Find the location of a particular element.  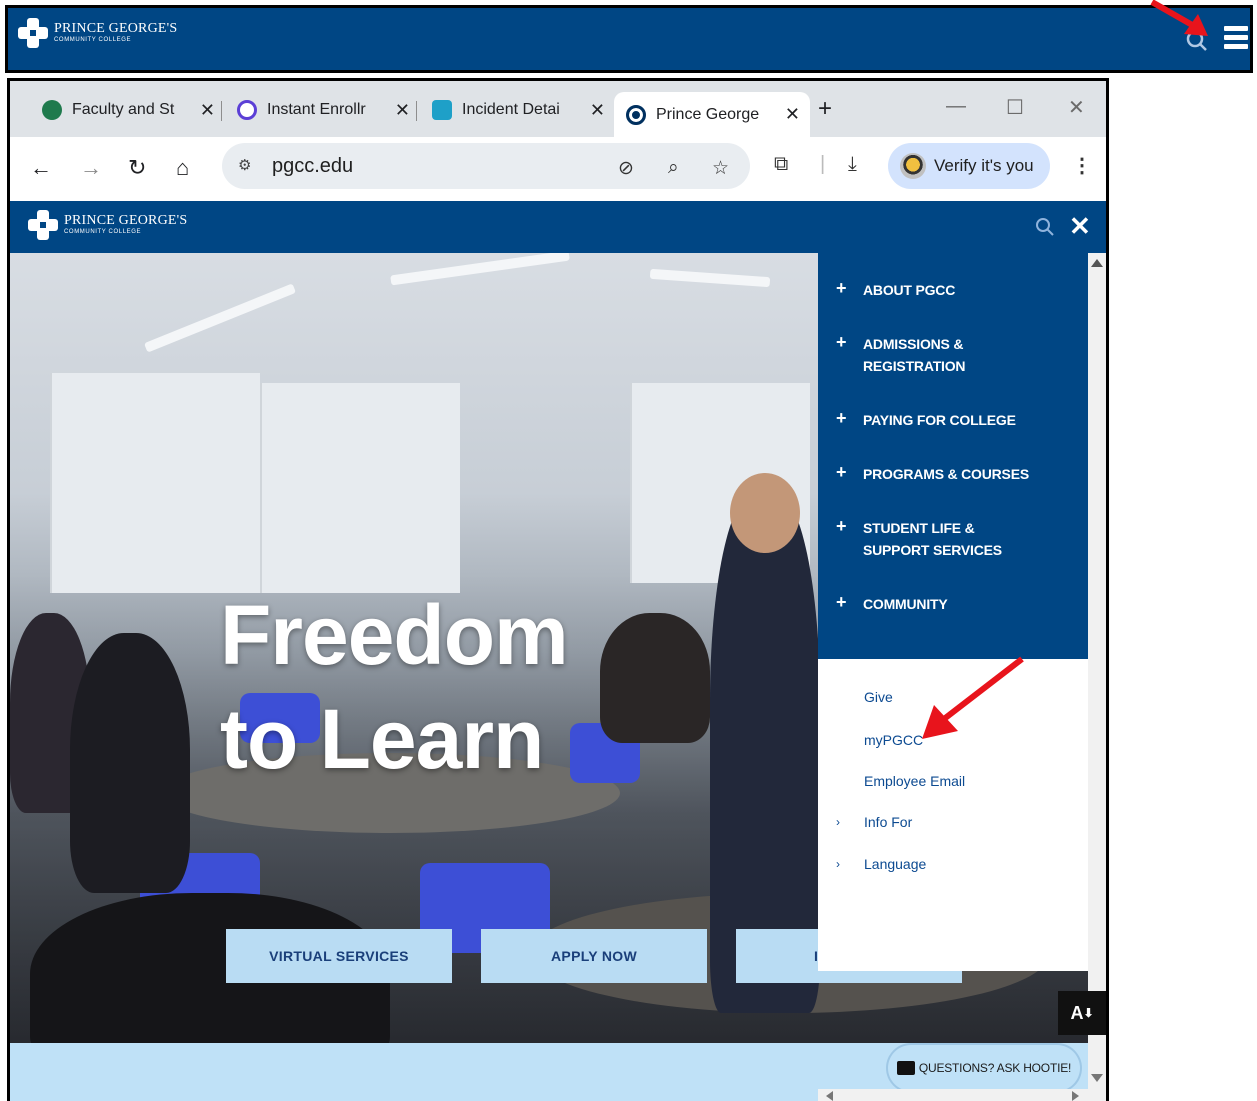

top-site-header: PRINCE GEORGE'S COMMUNITY COLLEGE is located at coordinates (629, 39).